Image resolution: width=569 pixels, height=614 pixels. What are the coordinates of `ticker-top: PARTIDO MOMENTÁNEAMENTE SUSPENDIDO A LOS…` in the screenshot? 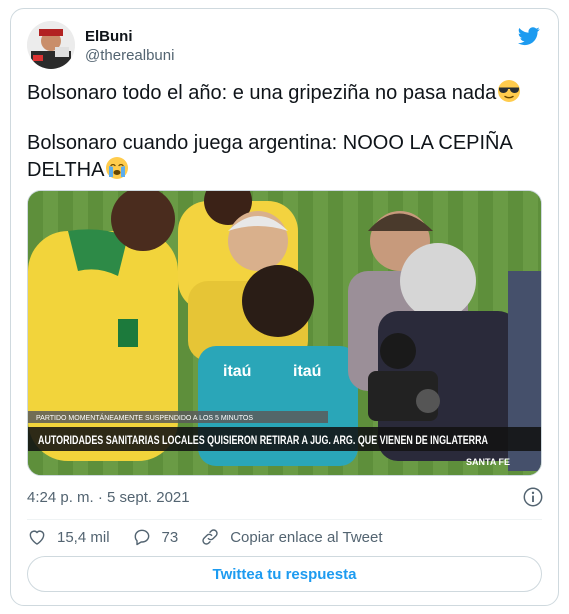 It's located at (144, 417).